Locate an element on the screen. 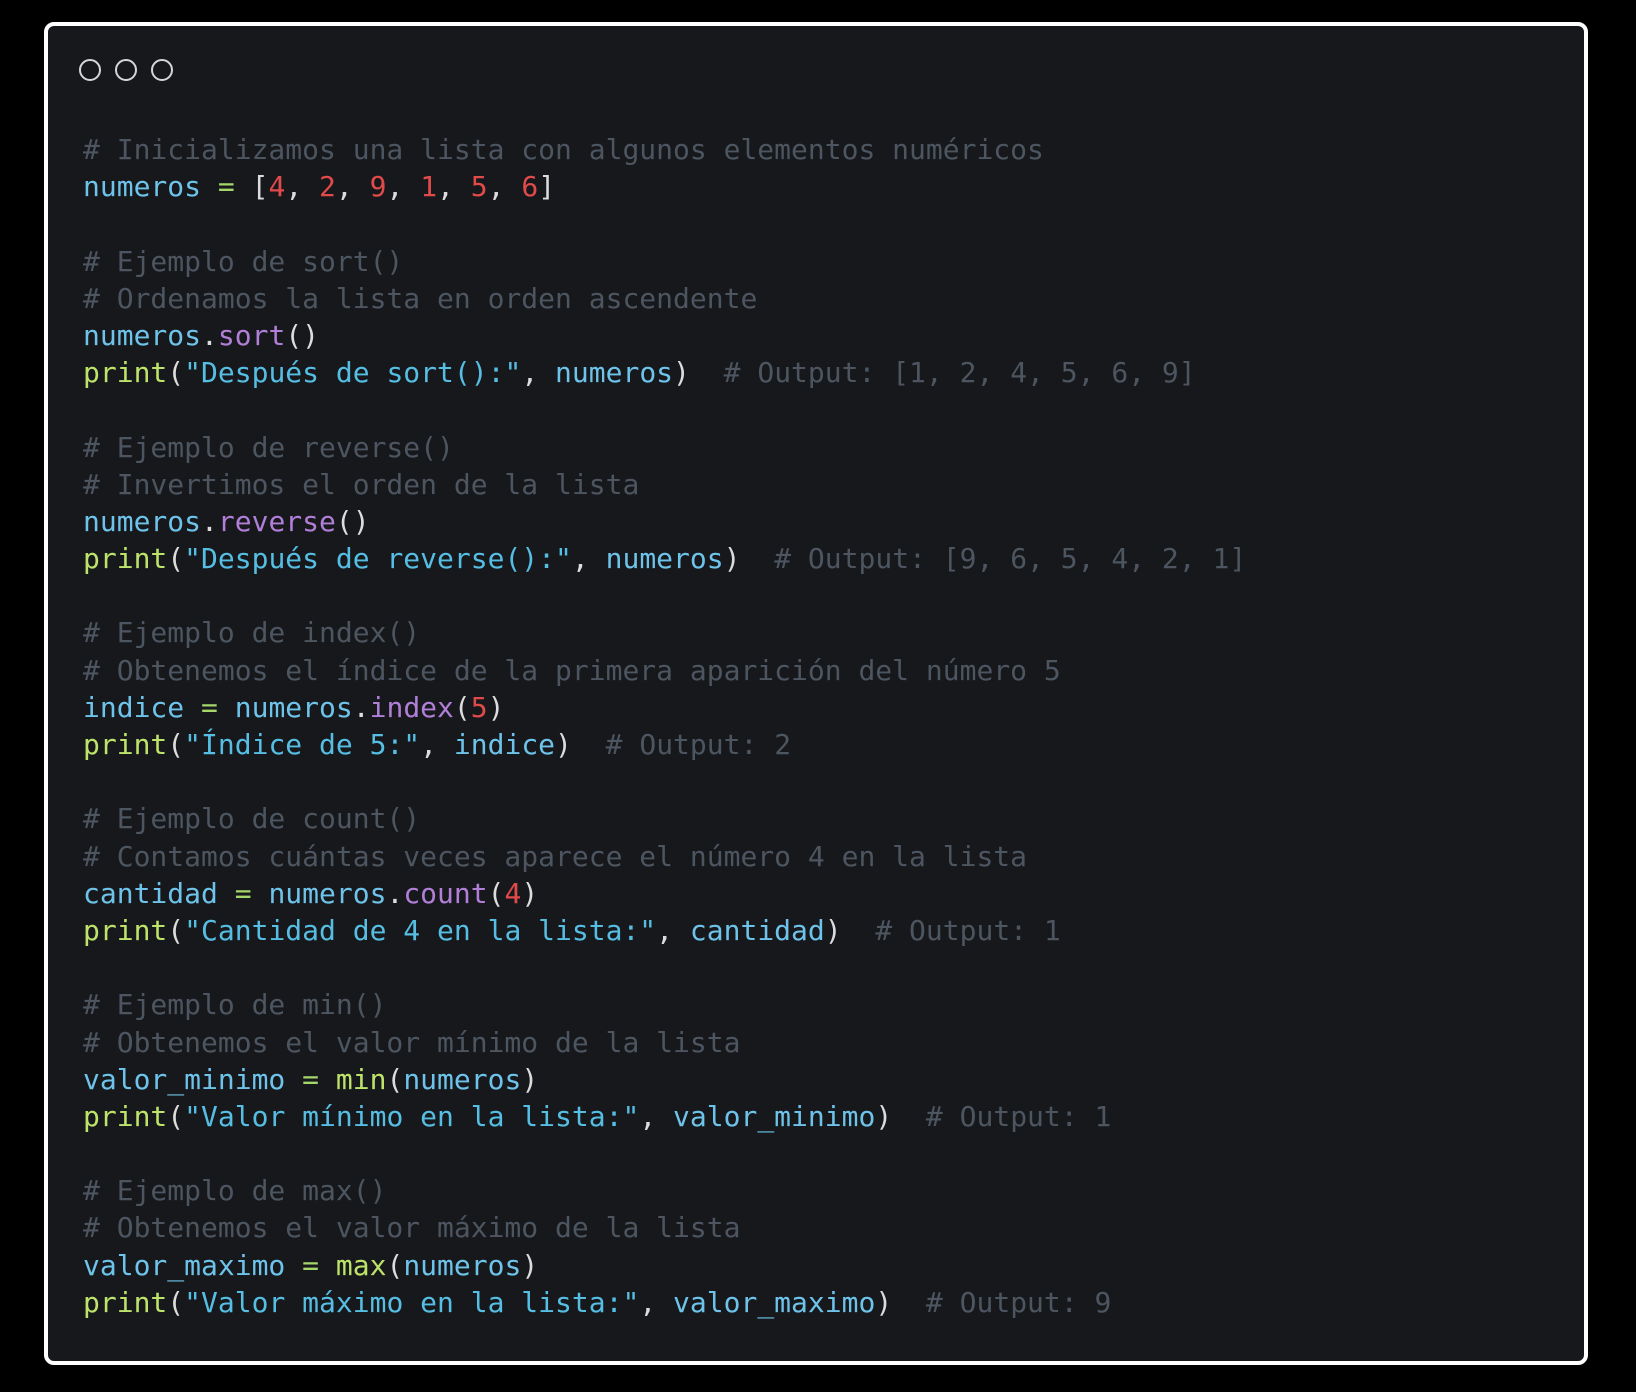 Image resolution: width=1636 pixels, height=1392 pixels. code-line: # Ejemplo de min() is located at coordinates (664, 1004).